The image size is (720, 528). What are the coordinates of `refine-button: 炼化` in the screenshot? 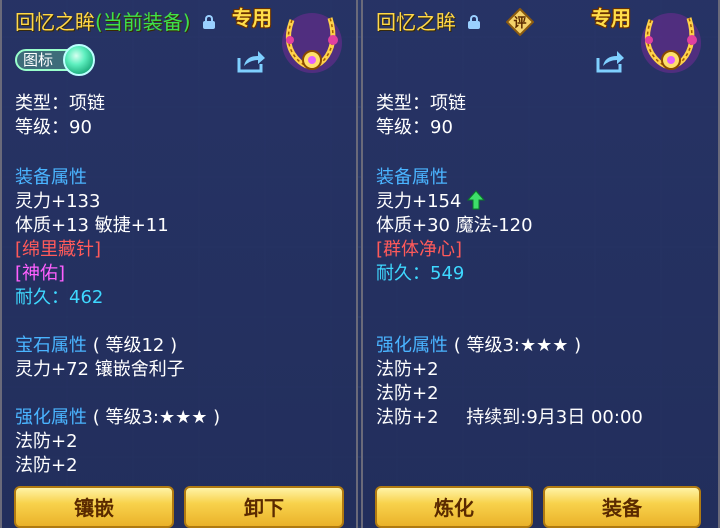 It's located at (454, 507).